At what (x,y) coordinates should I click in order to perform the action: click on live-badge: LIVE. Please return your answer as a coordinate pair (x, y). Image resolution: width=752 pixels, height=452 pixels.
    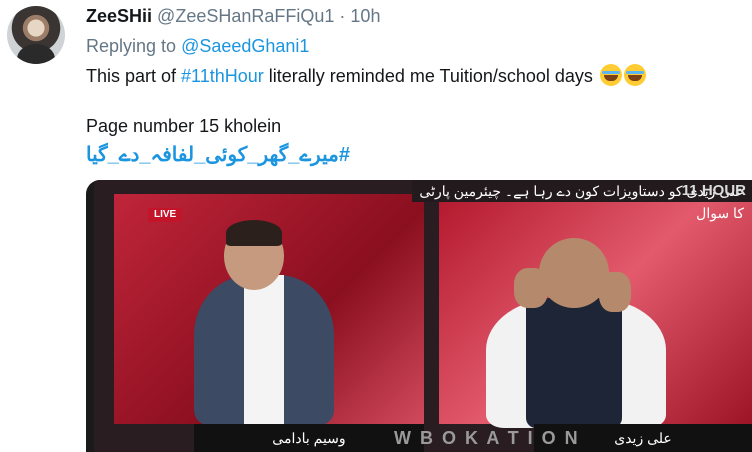
    Looking at the image, I should click on (165, 215).